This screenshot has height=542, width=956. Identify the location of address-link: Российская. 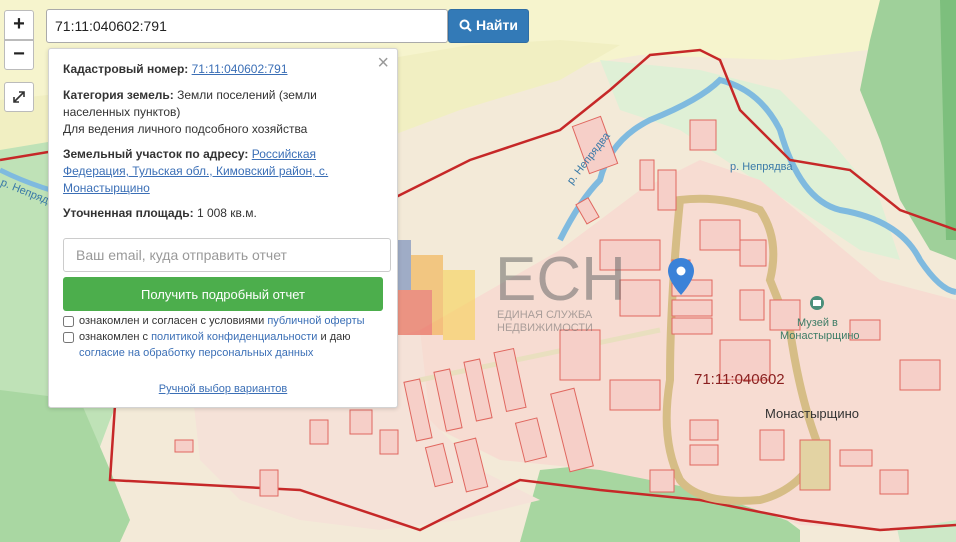
(284, 154).